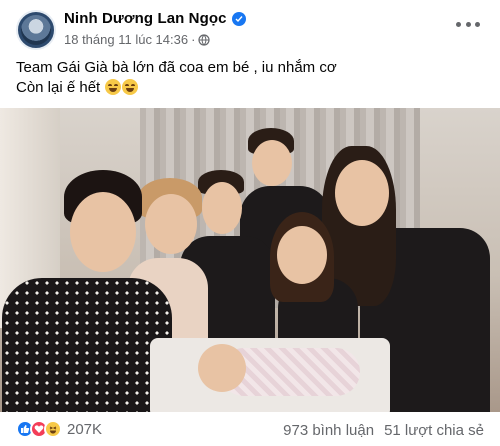 This screenshot has height=446, width=500. Describe the element at coordinates (126, 39) in the screenshot. I see `post-timestamp: 18 tháng 11 lúc 14:36` at that location.